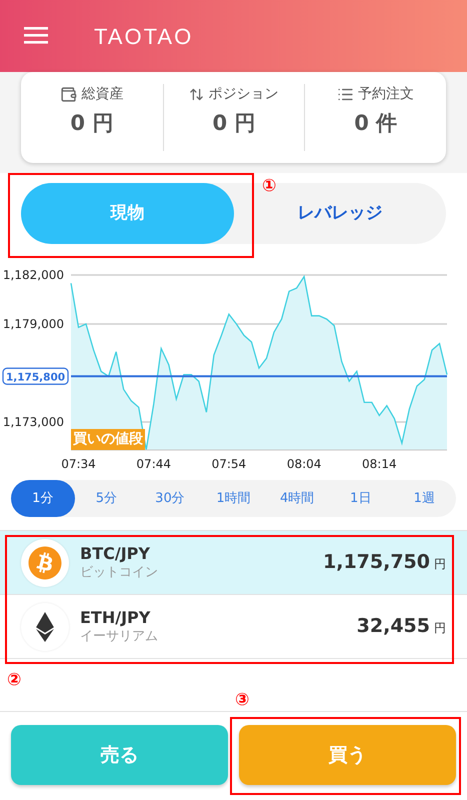 The image size is (467, 800). I want to click on coin-row: BTC/JPY ビットコイン 1,175,750 円, so click(233, 563).